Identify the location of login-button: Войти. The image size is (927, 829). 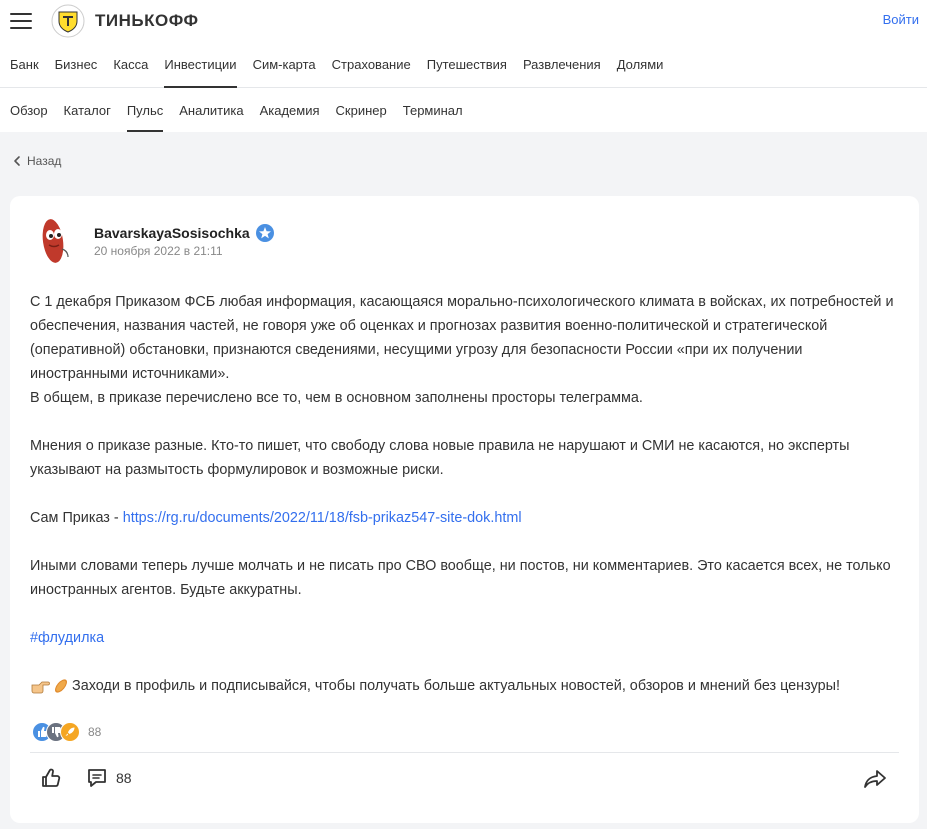
(901, 19).